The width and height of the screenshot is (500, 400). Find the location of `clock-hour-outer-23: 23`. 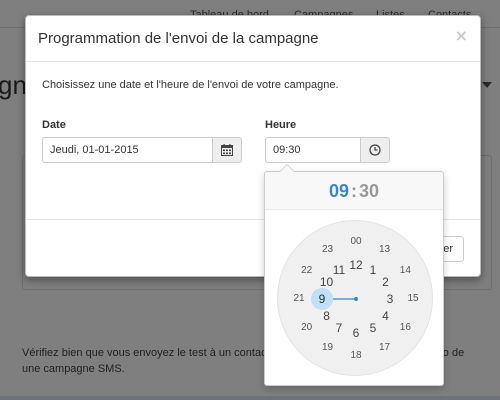

clock-hour-outer-23: 23 is located at coordinates (328, 250).